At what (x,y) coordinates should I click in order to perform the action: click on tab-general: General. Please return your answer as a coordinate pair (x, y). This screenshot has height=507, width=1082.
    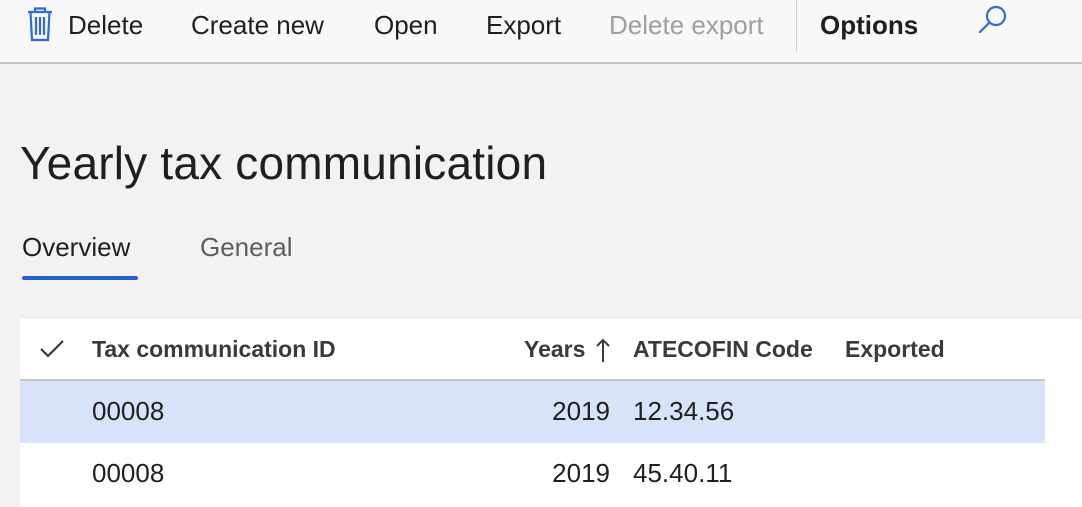
    Looking at the image, I should click on (246, 256).